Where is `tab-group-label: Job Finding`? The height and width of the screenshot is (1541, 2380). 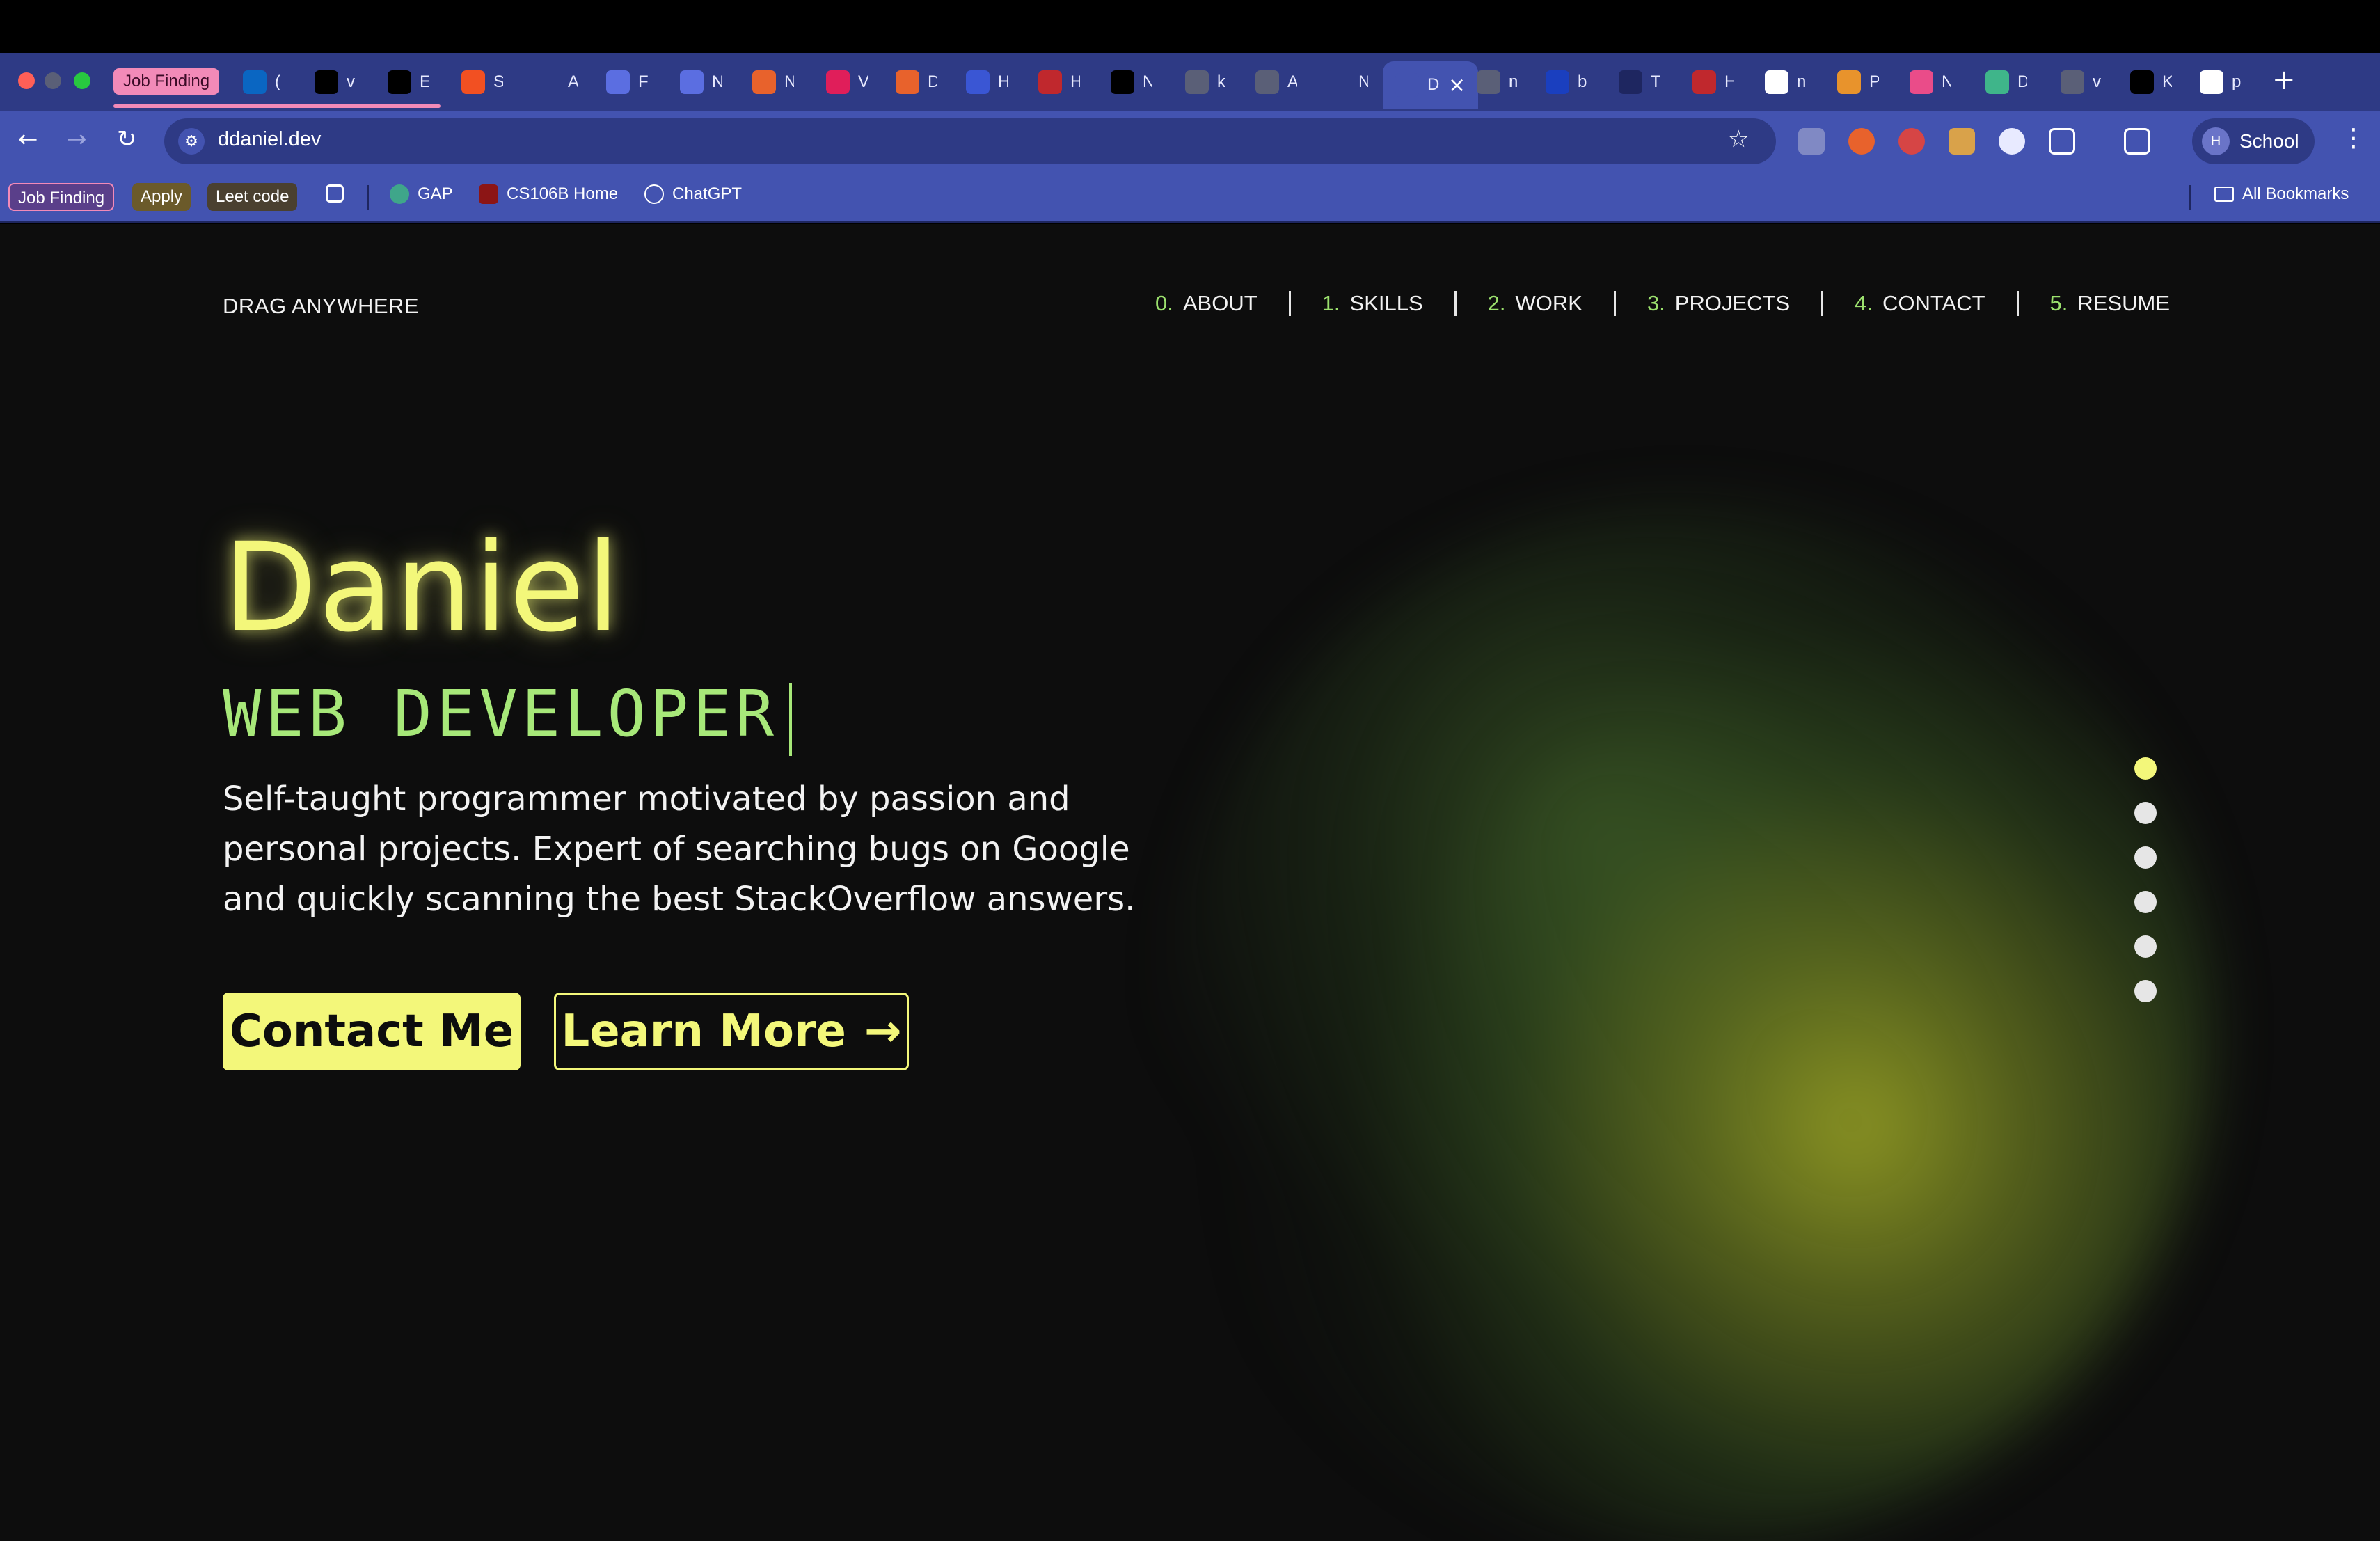
tab-group-label: Job Finding is located at coordinates (166, 81).